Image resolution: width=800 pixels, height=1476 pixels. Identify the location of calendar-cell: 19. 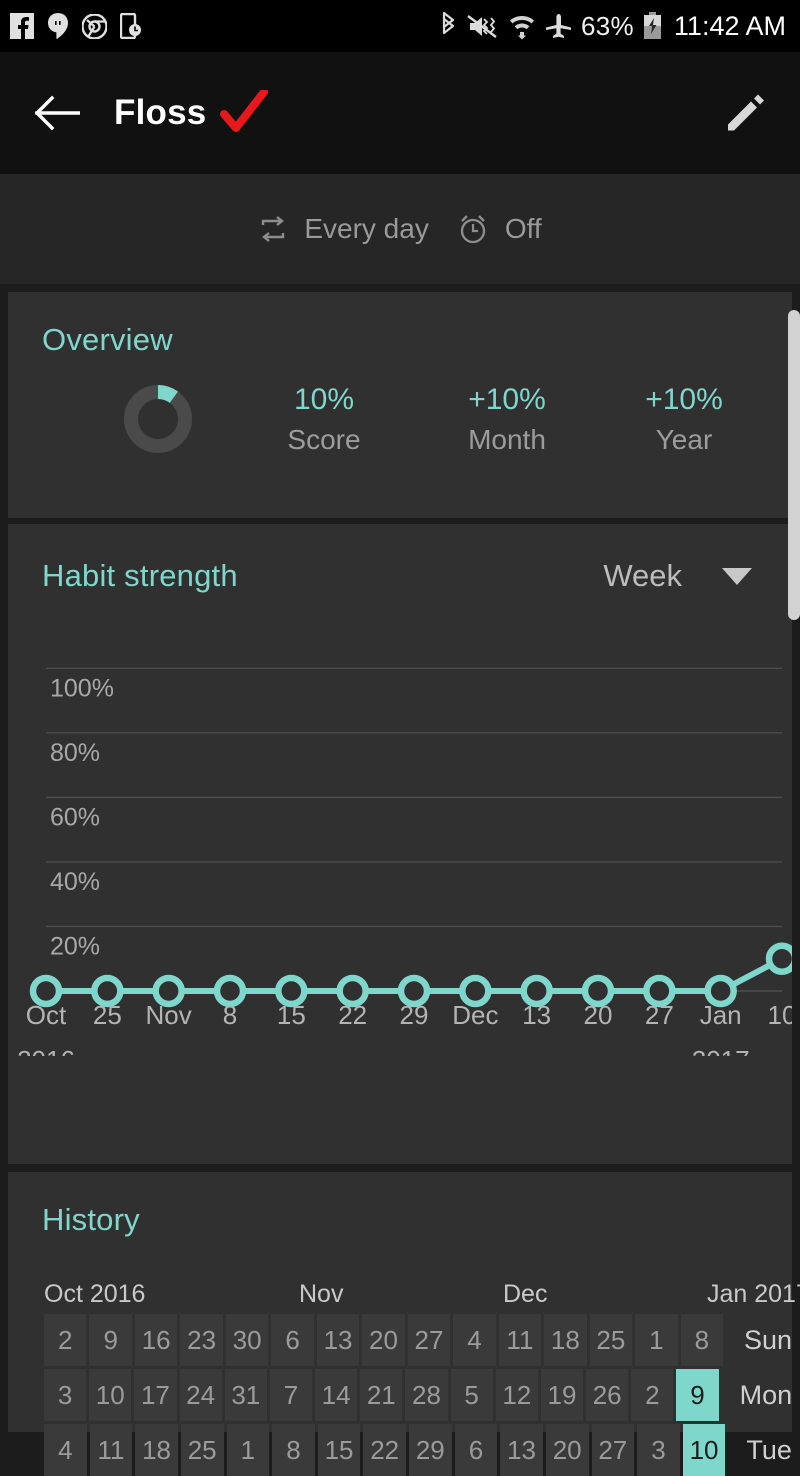
(562, 1395).